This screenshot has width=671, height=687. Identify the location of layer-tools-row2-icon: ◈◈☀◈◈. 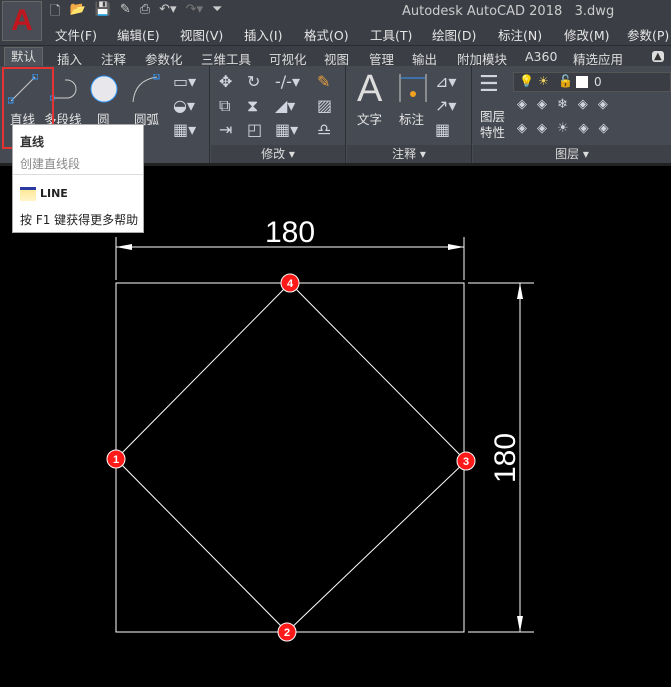
(568, 128).